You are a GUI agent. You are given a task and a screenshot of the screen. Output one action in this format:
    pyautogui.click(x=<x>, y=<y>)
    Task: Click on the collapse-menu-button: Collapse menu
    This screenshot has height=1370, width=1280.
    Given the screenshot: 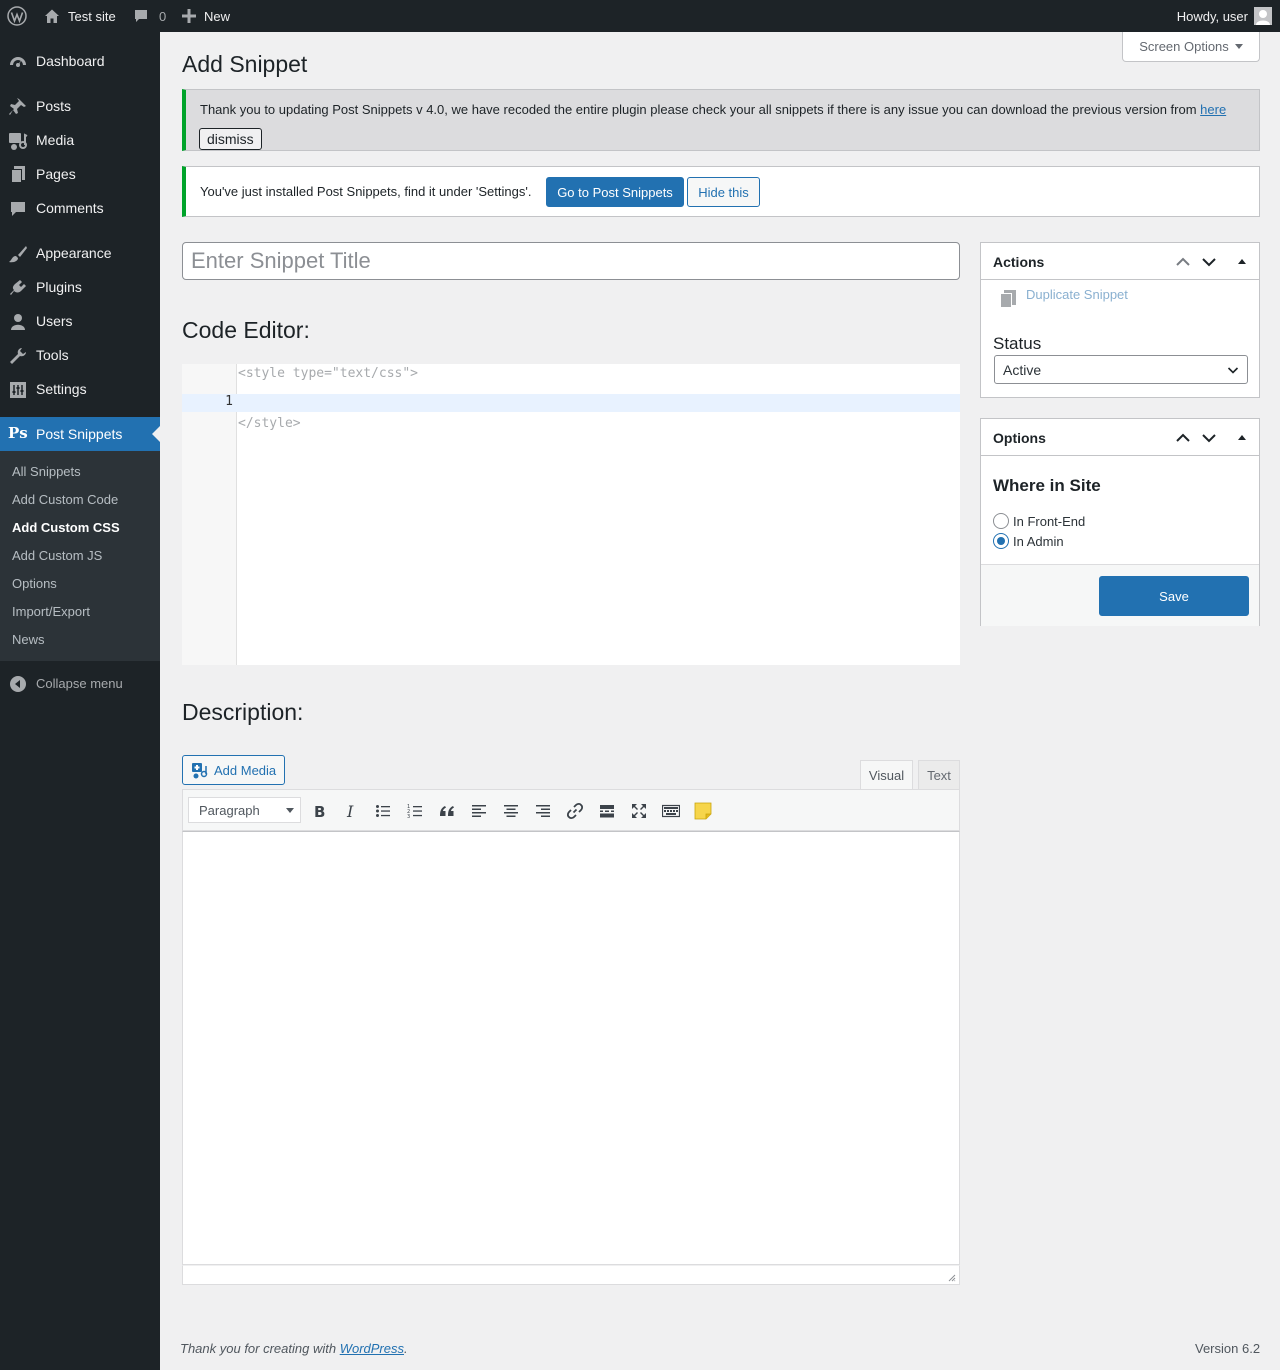 What is the action you would take?
    pyautogui.click(x=80, y=683)
    